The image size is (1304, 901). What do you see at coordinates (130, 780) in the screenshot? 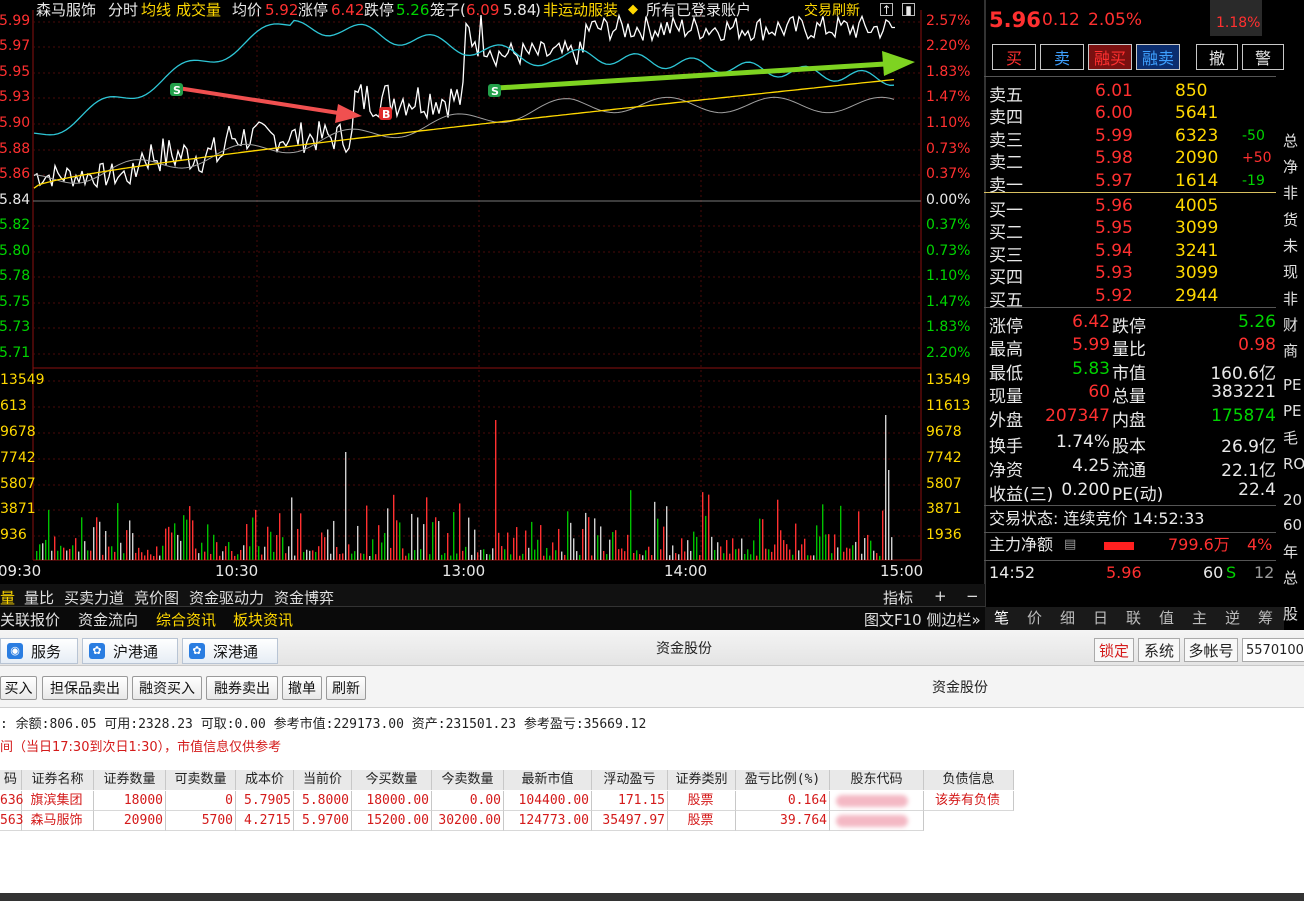
I see `col-header: 证券数量` at bounding box center [130, 780].